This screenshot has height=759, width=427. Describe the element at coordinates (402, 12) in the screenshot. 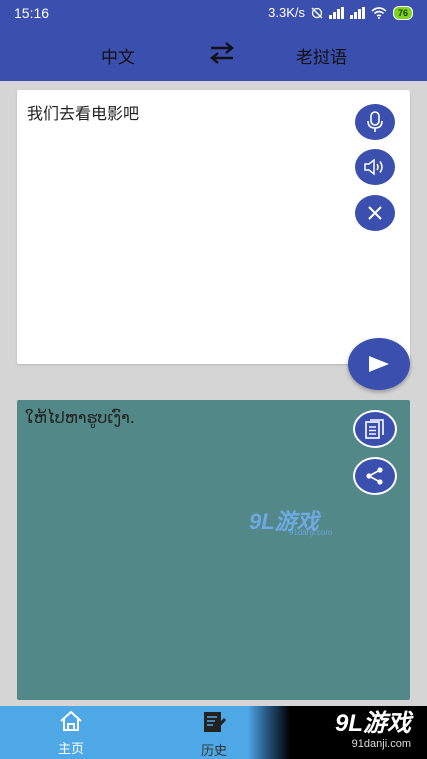

I see `battery-icon: 76` at that location.